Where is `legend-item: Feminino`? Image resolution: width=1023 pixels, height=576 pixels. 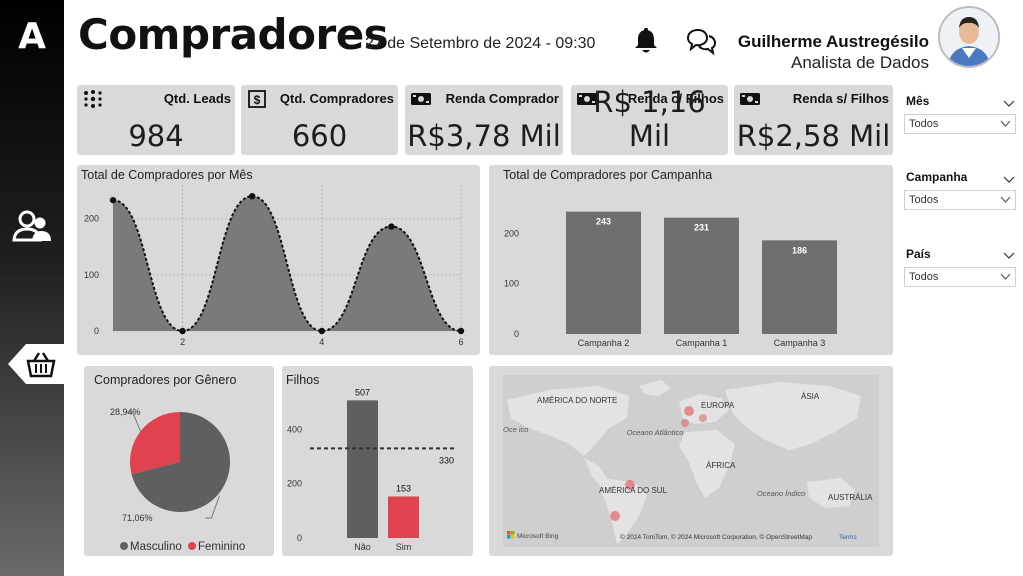 legend-item: Feminino is located at coordinates (221, 547).